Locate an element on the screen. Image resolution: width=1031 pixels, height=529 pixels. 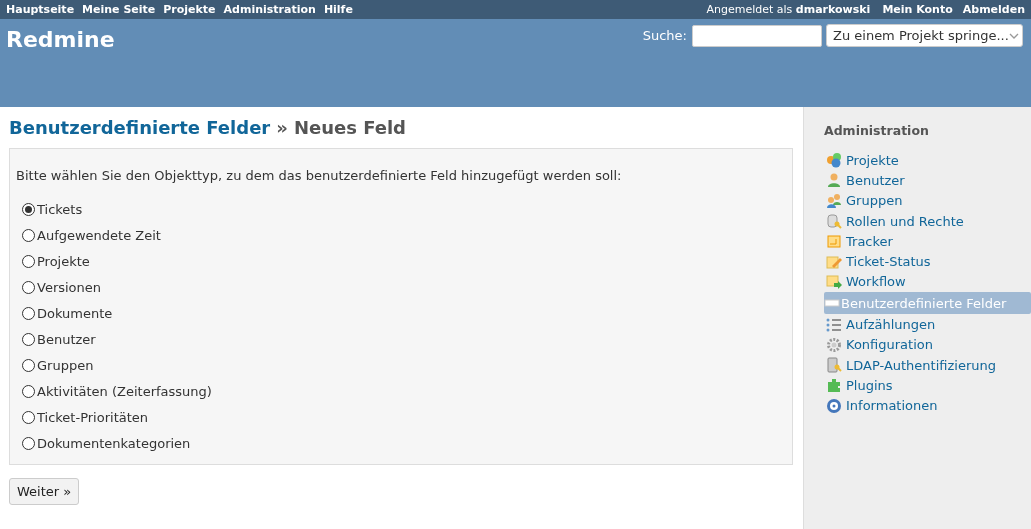
menu-link: Mein Konto is located at coordinates (917, 9).